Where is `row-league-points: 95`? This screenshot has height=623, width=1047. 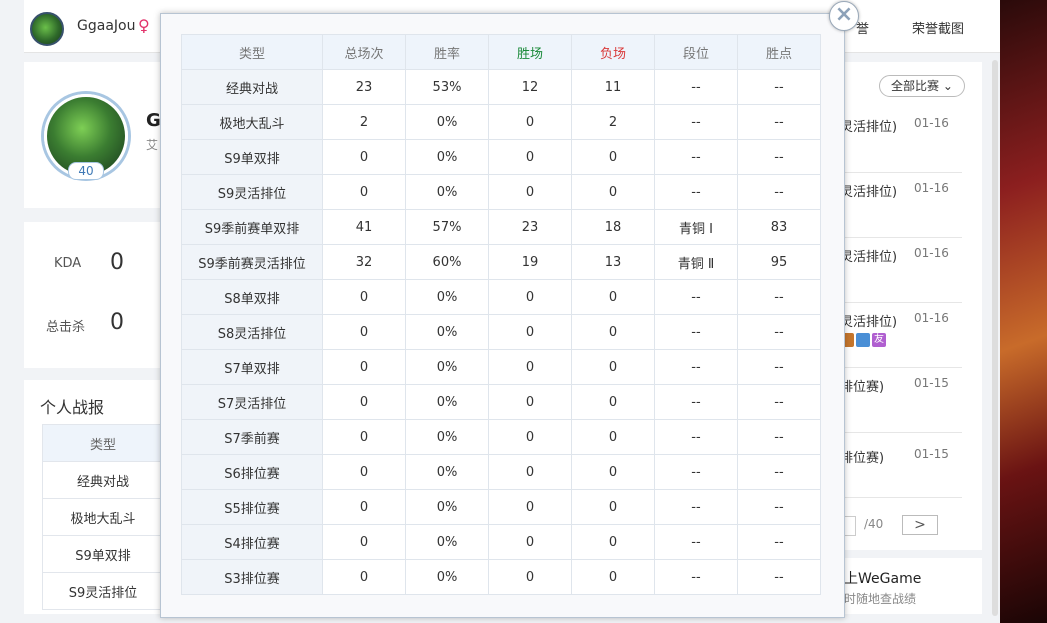
row-league-points: 95 is located at coordinates (779, 262).